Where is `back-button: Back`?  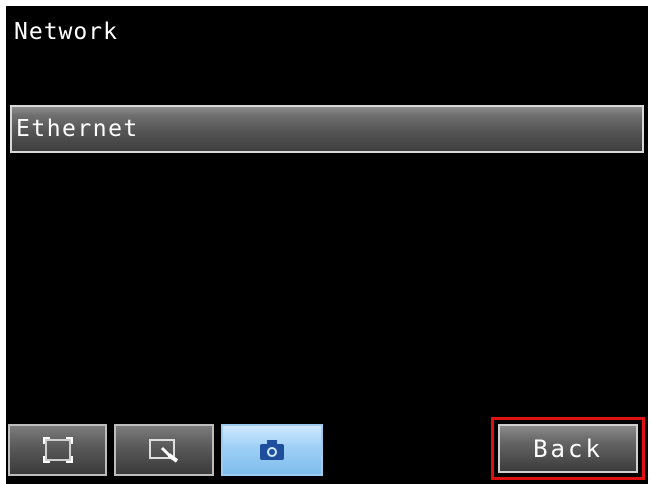
back-button: Back is located at coordinates (568, 448).